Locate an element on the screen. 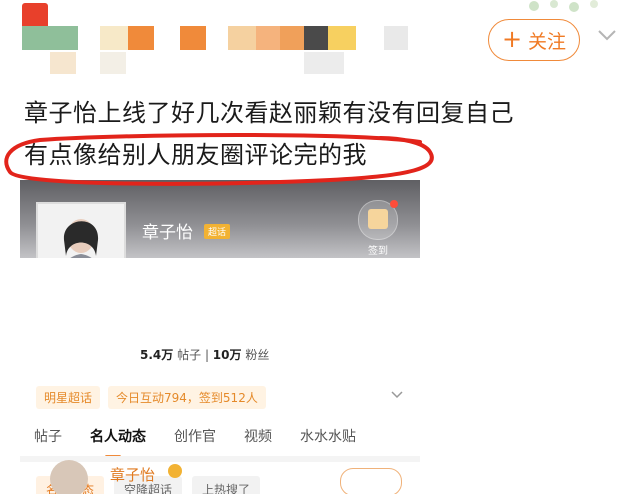  follow-button-label: 关注 is located at coordinates (547, 41).